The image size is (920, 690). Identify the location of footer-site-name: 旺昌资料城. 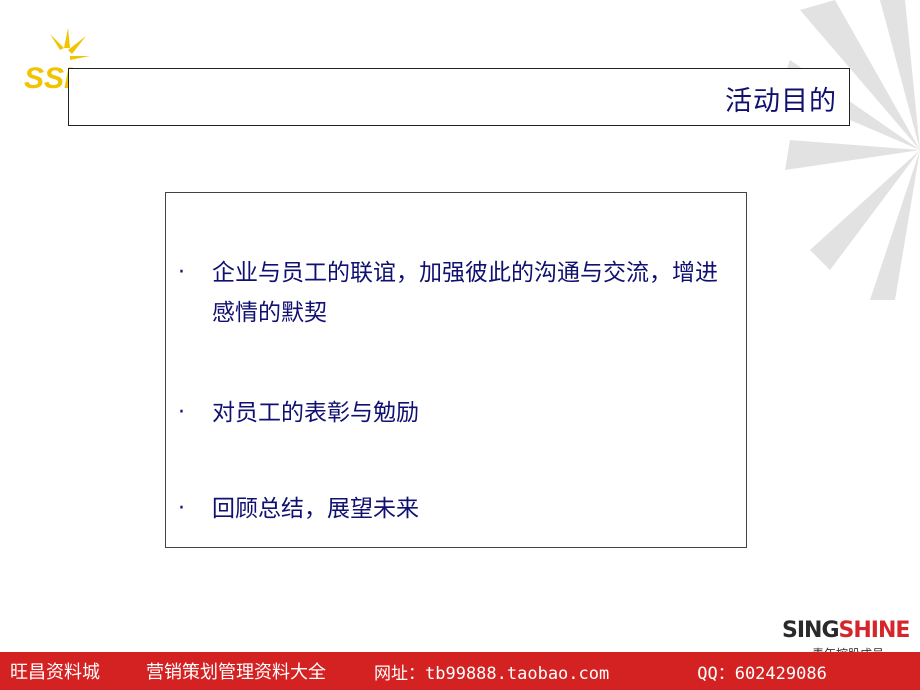
(55, 672).